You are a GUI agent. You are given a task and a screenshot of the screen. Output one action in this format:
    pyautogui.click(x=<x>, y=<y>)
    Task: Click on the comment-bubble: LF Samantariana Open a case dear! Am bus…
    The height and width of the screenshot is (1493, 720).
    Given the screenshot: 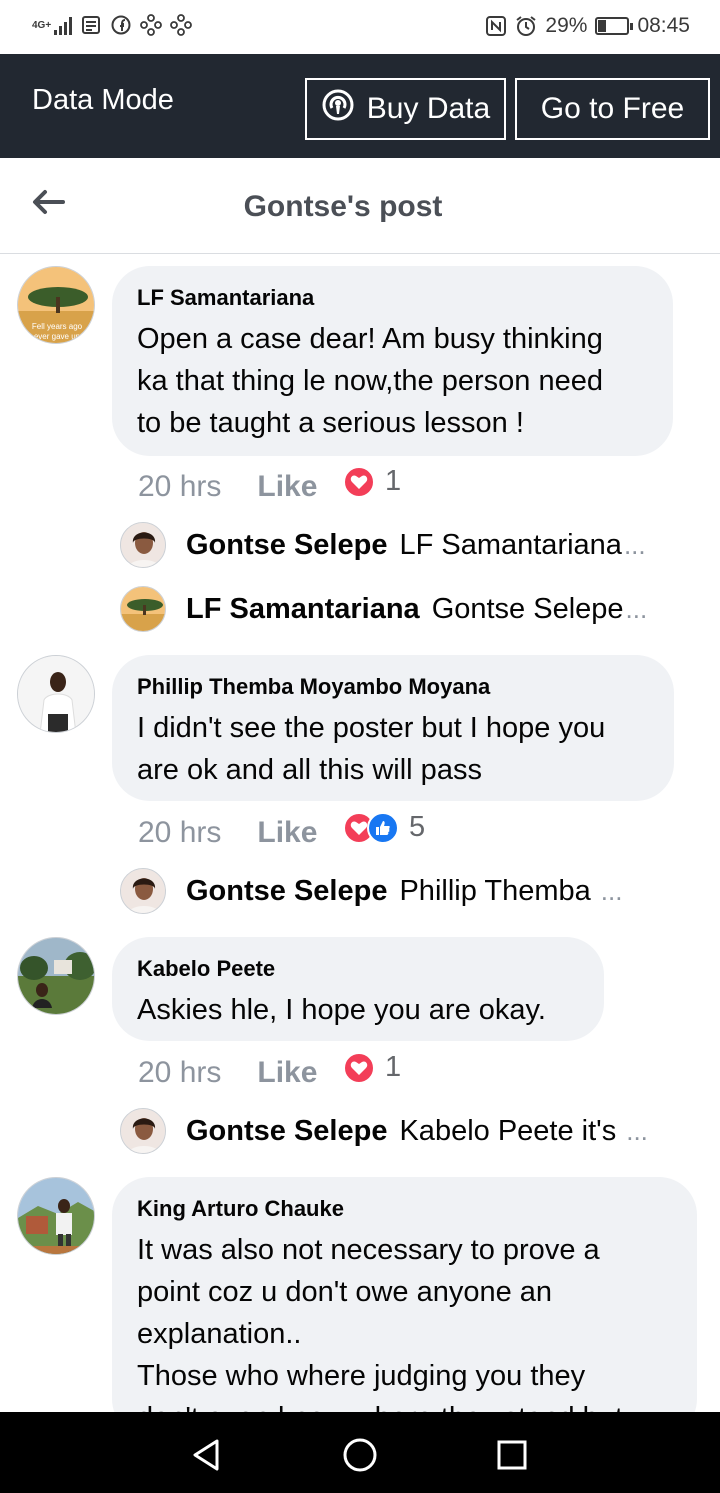 What is the action you would take?
    pyautogui.click(x=392, y=361)
    